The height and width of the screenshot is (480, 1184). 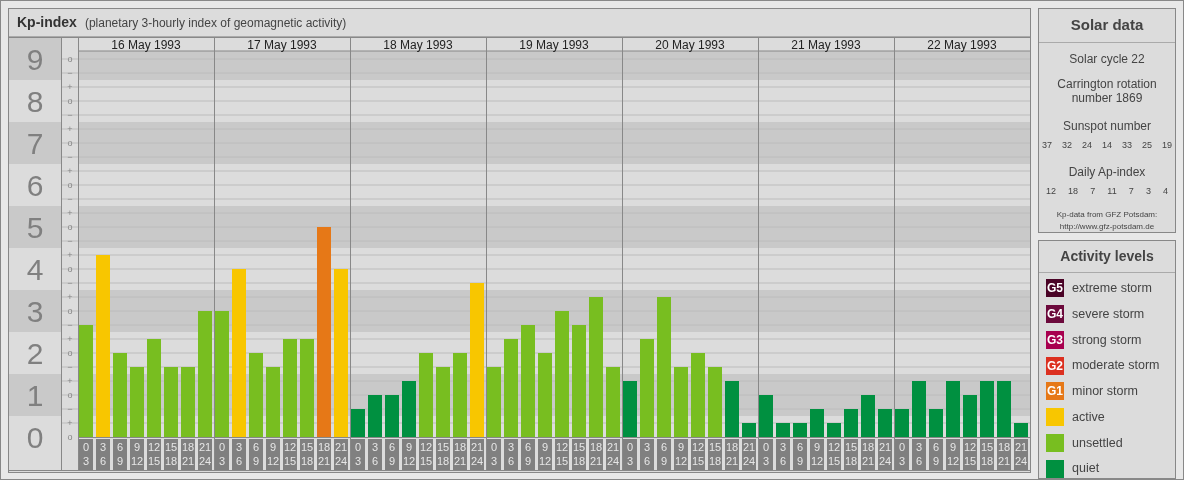 What do you see at coordinates (962, 45) in the screenshot?
I see `date-header: 22 May 1993` at bounding box center [962, 45].